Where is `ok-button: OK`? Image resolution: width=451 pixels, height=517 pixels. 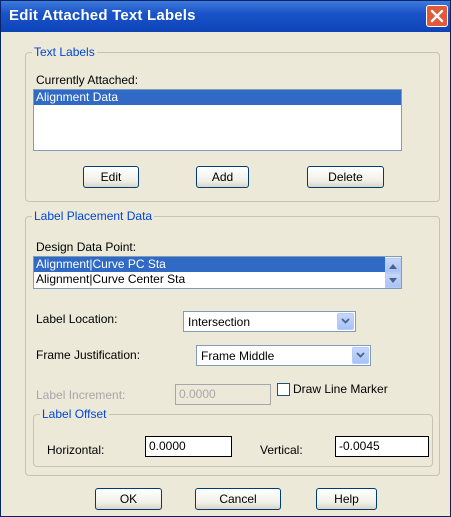 ok-button: OK is located at coordinates (128, 499).